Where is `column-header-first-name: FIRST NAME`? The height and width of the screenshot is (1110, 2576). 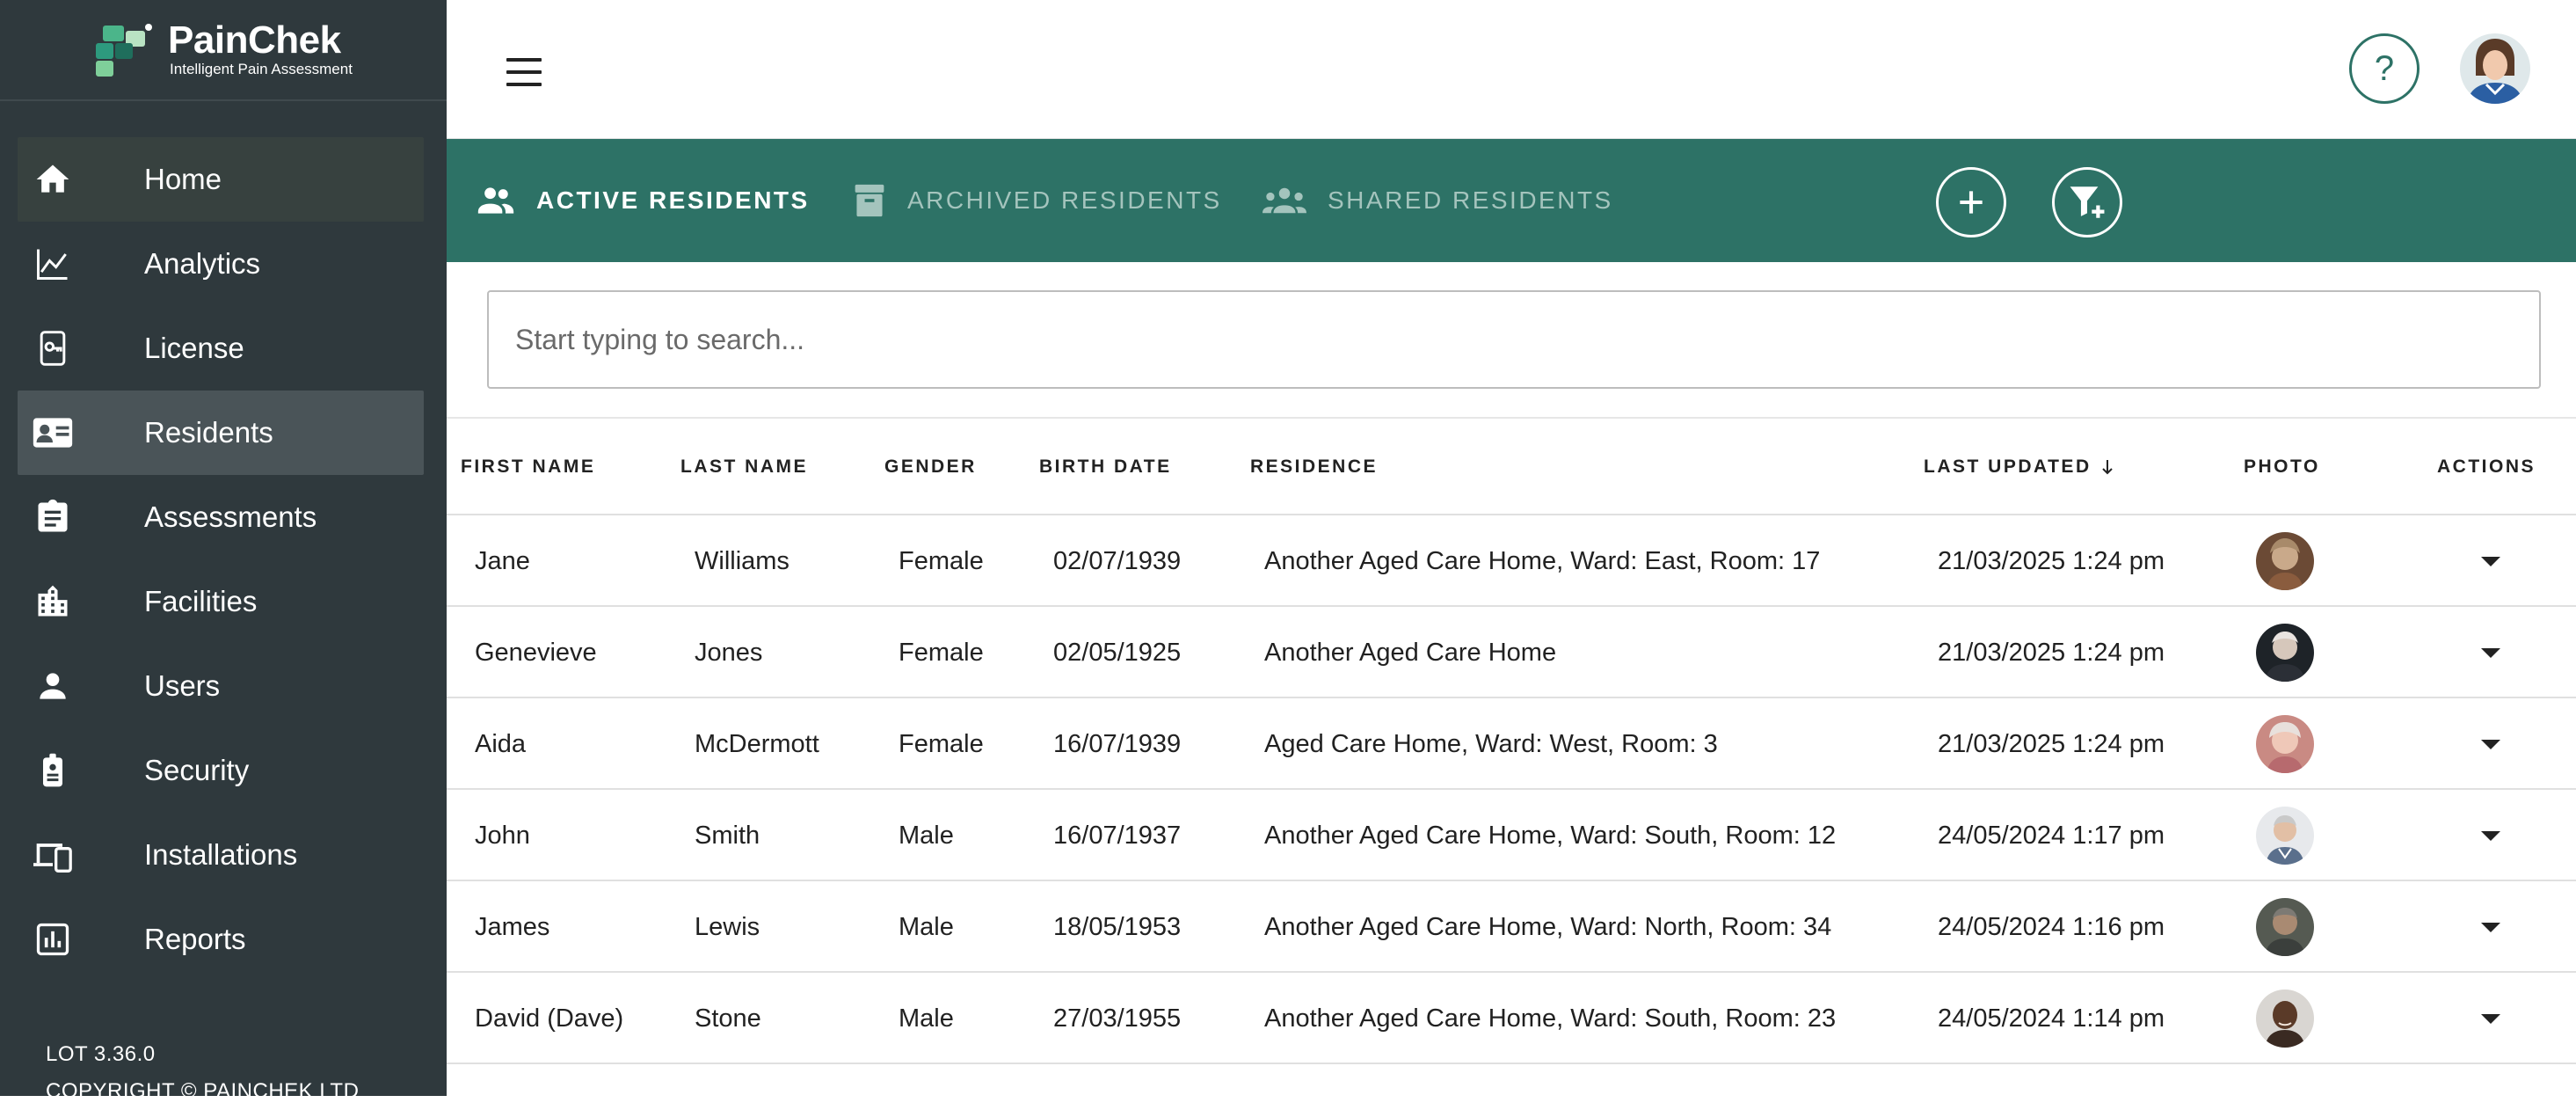
column-header-first-name: FIRST NAME is located at coordinates (528, 467).